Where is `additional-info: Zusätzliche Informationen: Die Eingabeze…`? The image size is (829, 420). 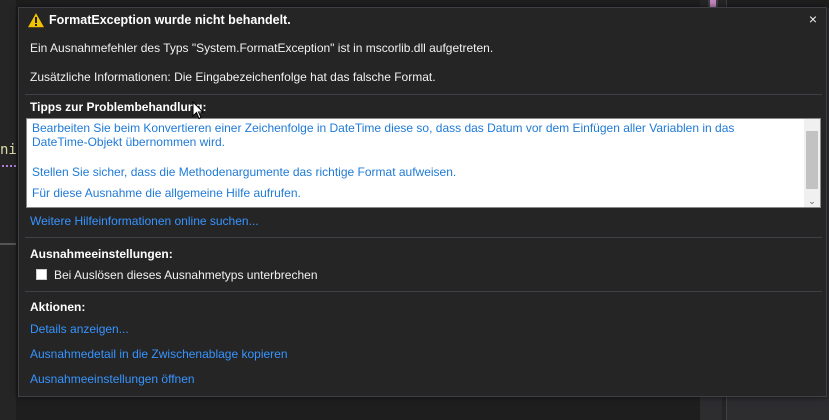
additional-info: Zusätzliche Informationen: Die Eingabeze… is located at coordinates (233, 77).